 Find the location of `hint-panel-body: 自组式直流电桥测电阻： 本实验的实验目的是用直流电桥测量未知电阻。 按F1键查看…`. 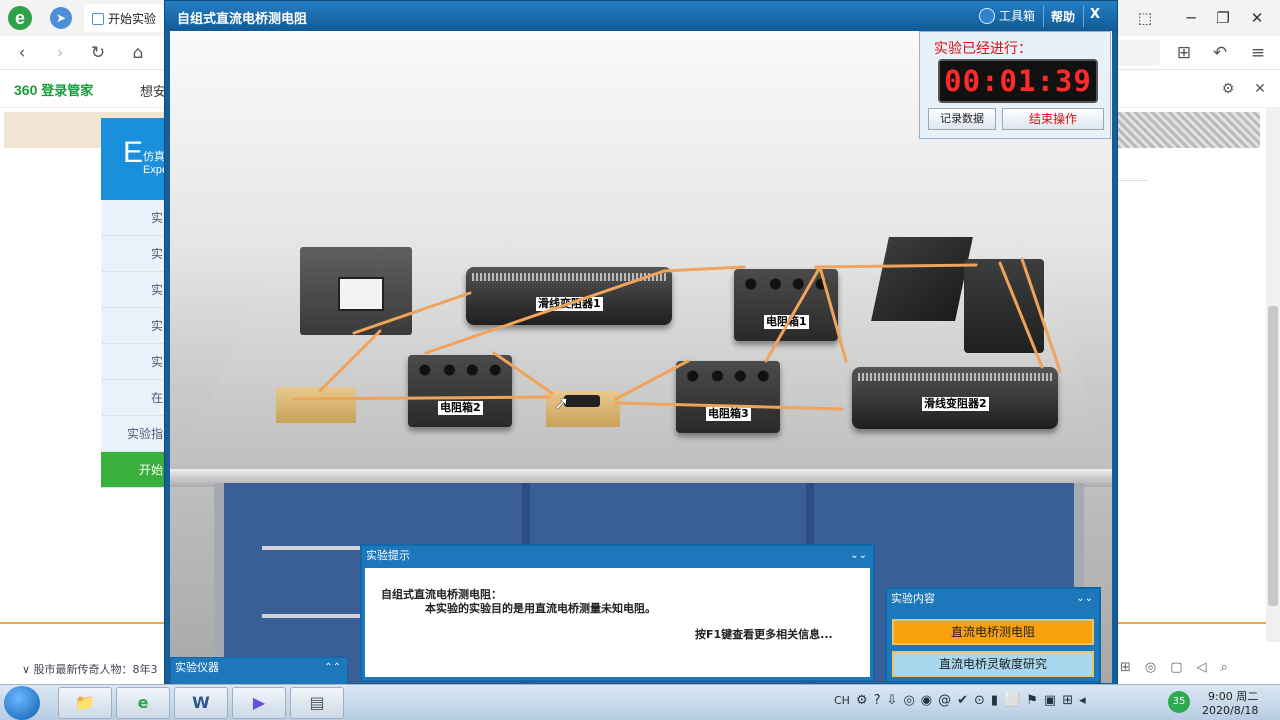

hint-panel-body: 自组式直流电桥测电阻： 本实验的实验目的是用直流电桥测量未知电阻。 按F1键查看… is located at coordinates (617, 622).